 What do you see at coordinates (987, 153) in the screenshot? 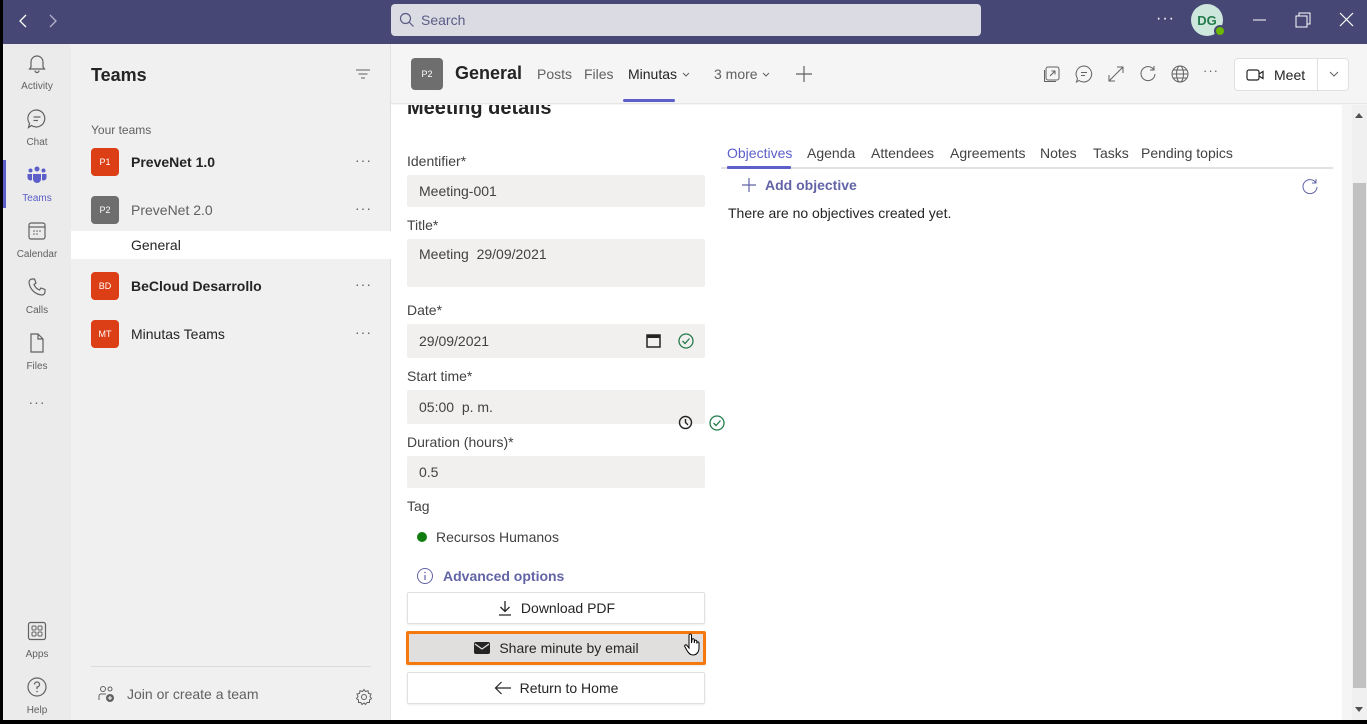
I see `tab-agreements: Agreements` at bounding box center [987, 153].